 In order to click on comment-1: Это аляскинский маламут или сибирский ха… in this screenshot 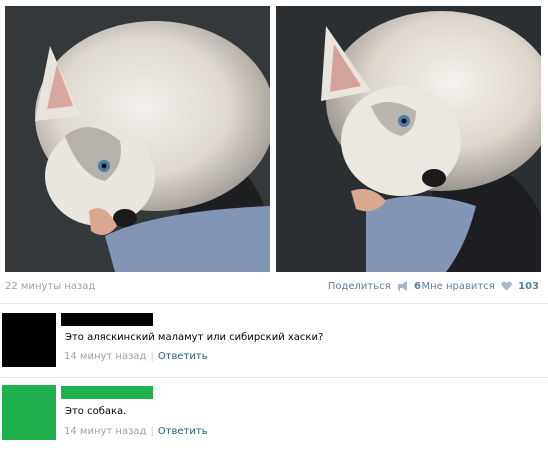, I will do `click(272, 347)`.